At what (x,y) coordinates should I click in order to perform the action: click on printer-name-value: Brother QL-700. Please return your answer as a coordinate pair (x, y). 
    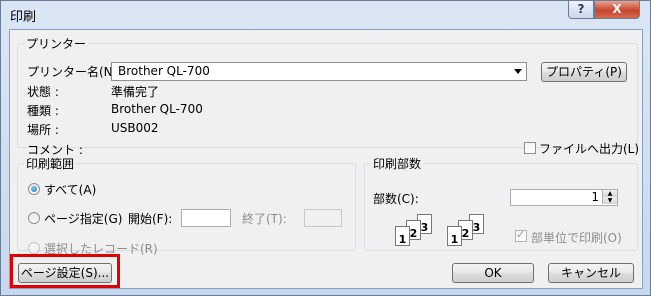
    Looking at the image, I should click on (164, 71).